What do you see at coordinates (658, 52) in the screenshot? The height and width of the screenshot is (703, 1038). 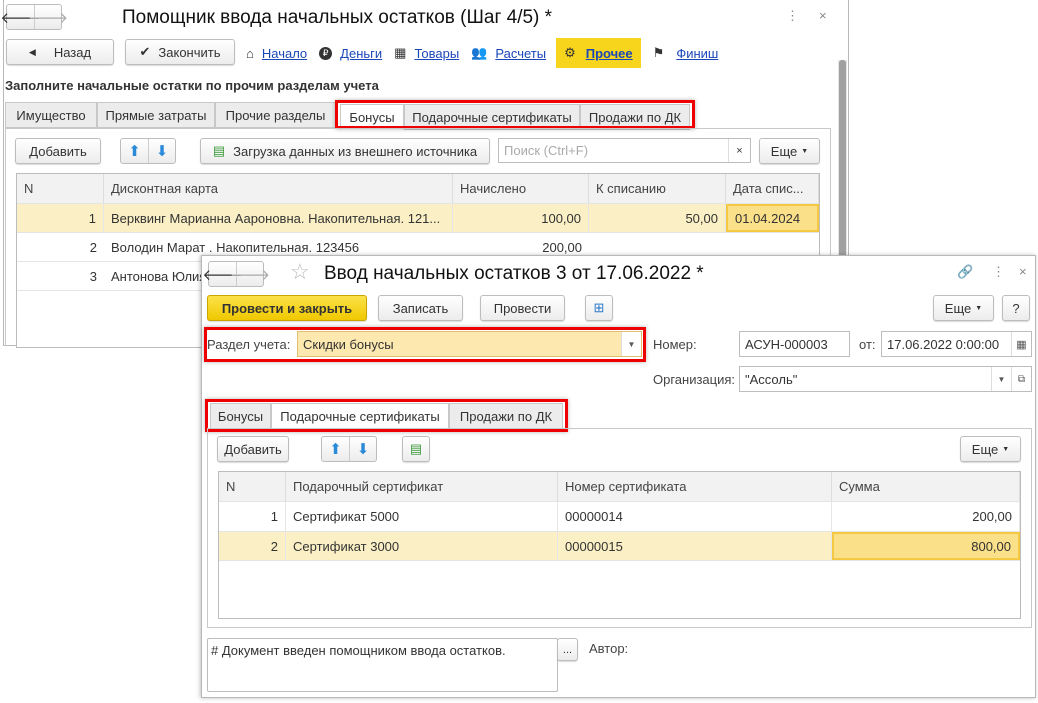 I see `flag-icon: ⚑` at bounding box center [658, 52].